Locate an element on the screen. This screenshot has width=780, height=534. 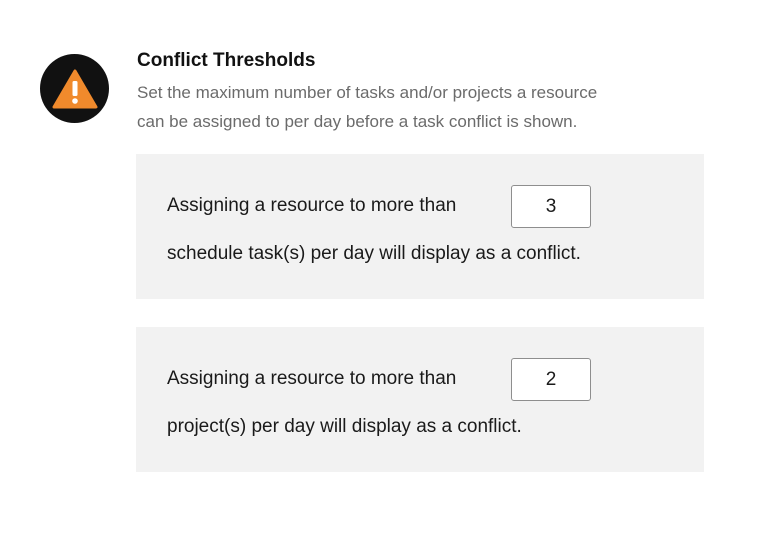
task-threshold-input is located at coordinates (551, 206).